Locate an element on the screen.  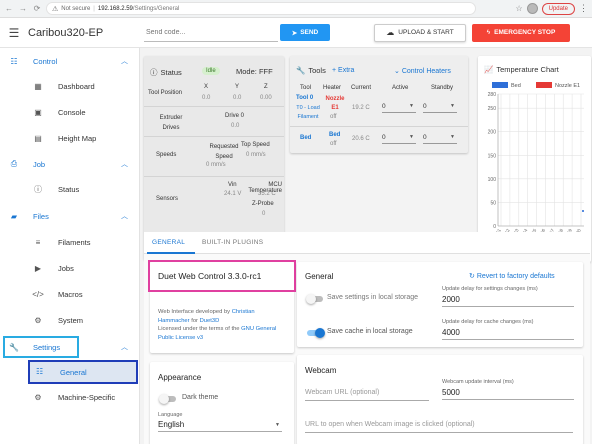
tool0-heater: Nozzle E1 is located at coordinates (335, 104).